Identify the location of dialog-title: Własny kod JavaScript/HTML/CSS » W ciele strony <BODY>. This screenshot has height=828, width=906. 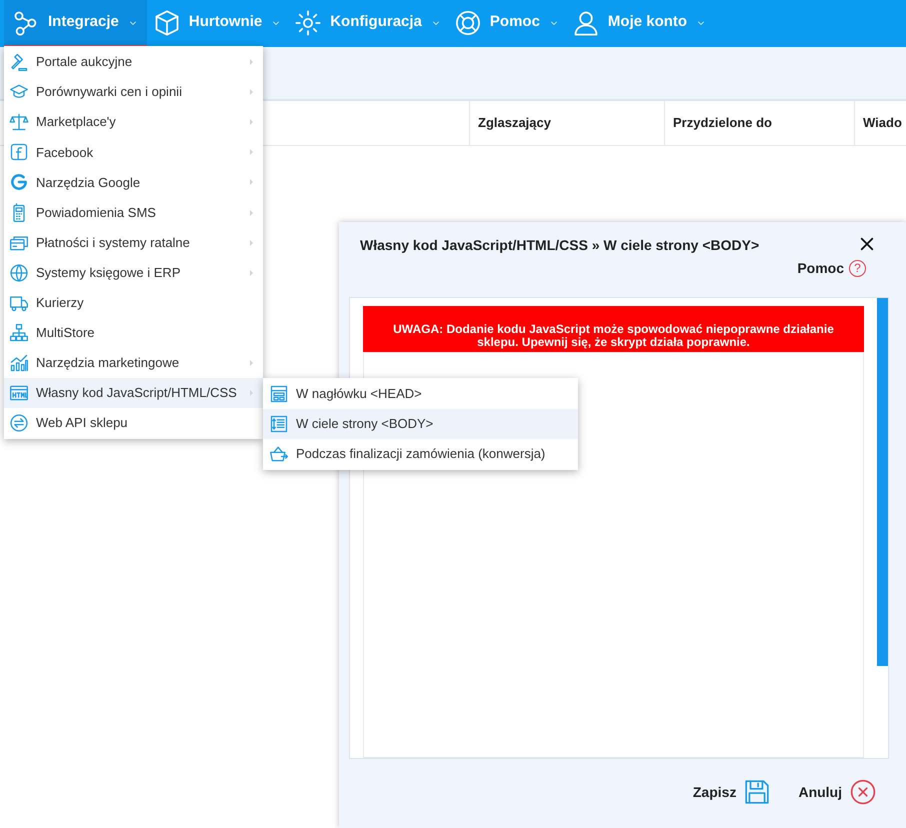
(560, 245).